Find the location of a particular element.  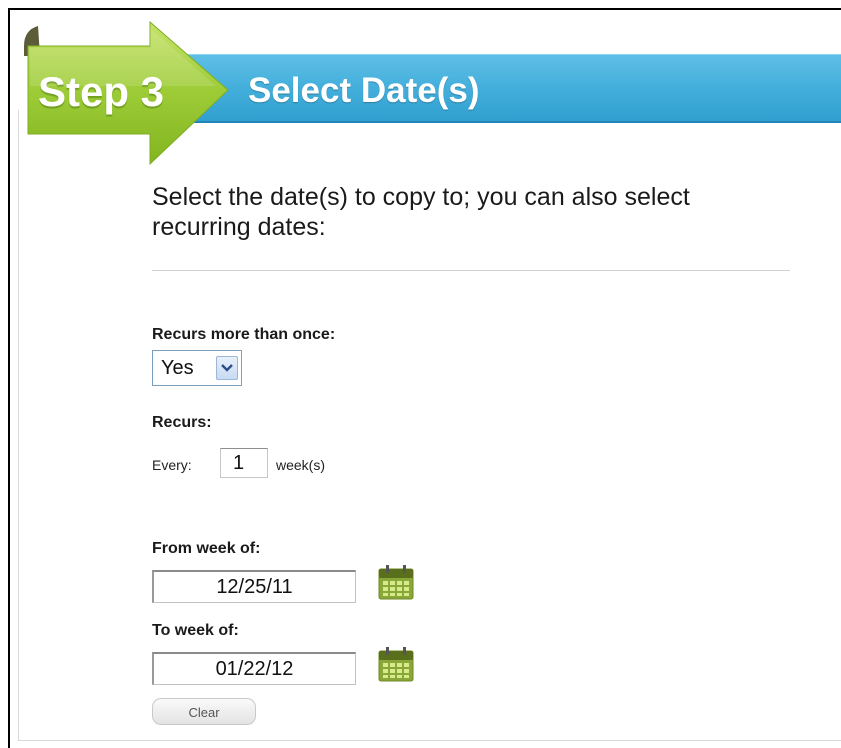

divider is located at coordinates (471, 270).